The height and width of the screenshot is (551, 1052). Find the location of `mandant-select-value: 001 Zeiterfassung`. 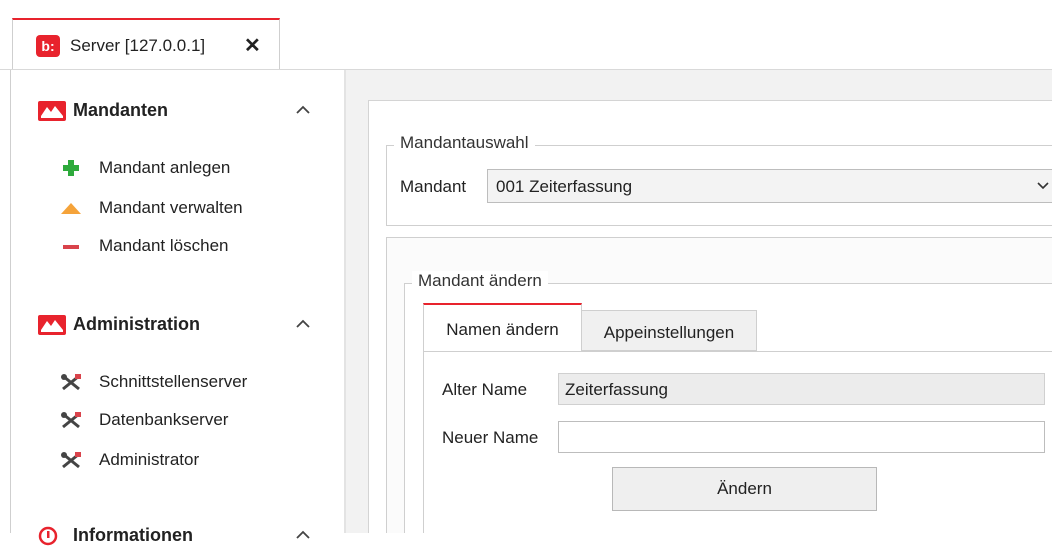

mandant-select-value: 001 Zeiterfassung is located at coordinates (564, 186).